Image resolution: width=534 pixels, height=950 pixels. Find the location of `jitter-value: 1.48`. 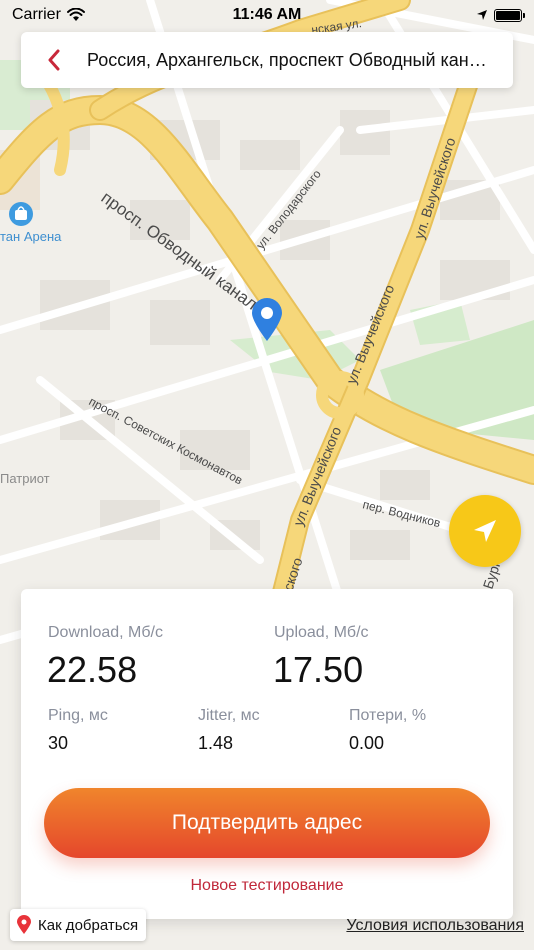

jitter-value: 1.48 is located at coordinates (216, 743).